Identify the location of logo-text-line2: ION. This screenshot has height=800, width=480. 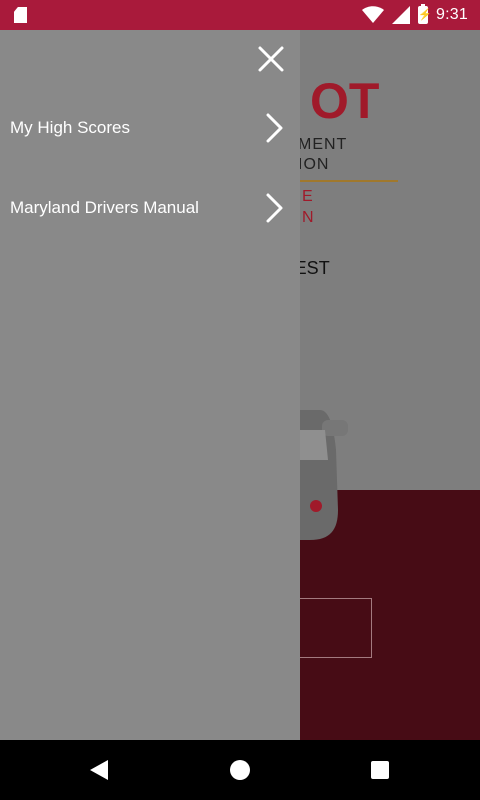
(314, 164).